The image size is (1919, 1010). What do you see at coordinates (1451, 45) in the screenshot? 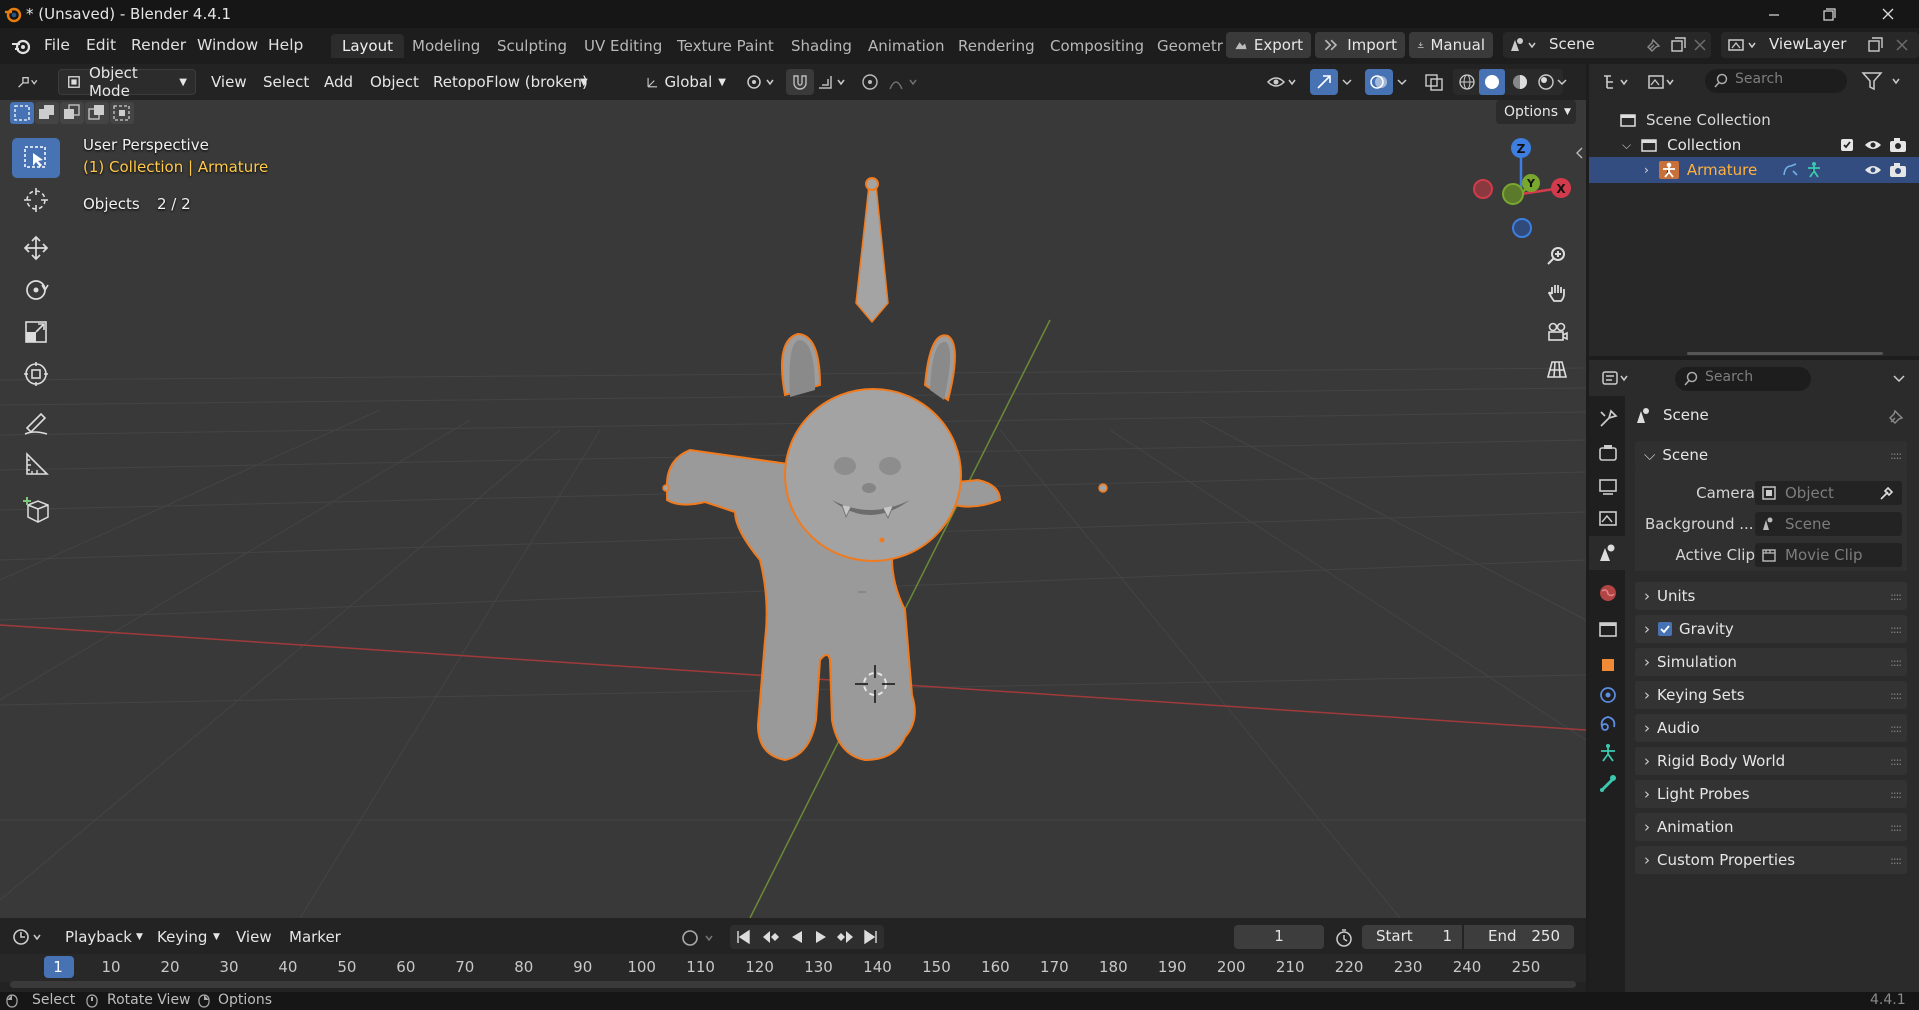
I see `manual-button: Manual` at bounding box center [1451, 45].